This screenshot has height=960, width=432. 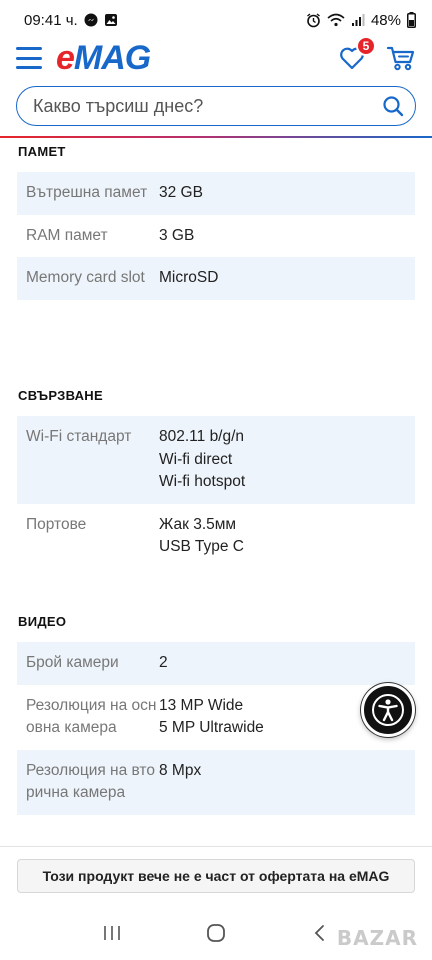 What do you see at coordinates (358, 20) in the screenshot?
I see `signal-icon` at bounding box center [358, 20].